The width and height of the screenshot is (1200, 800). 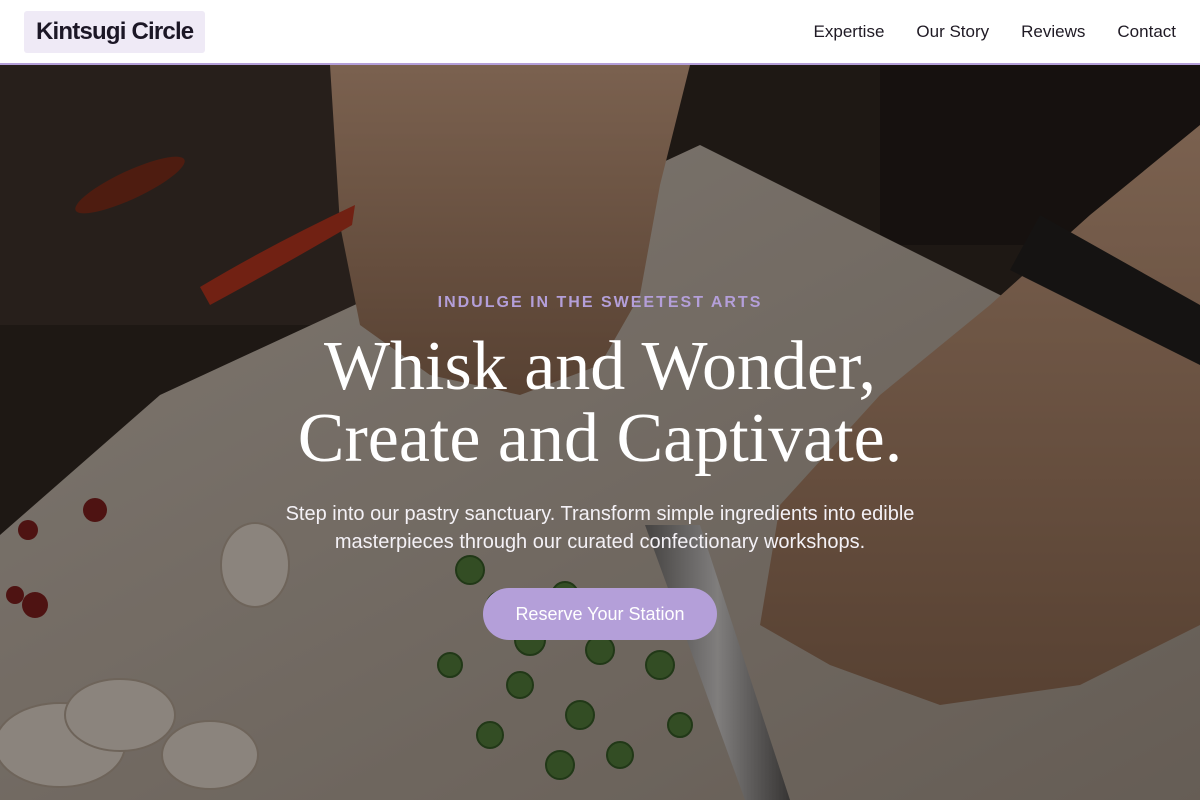 I want to click on nav-link-reviews: Reviews, so click(x=1053, y=32).